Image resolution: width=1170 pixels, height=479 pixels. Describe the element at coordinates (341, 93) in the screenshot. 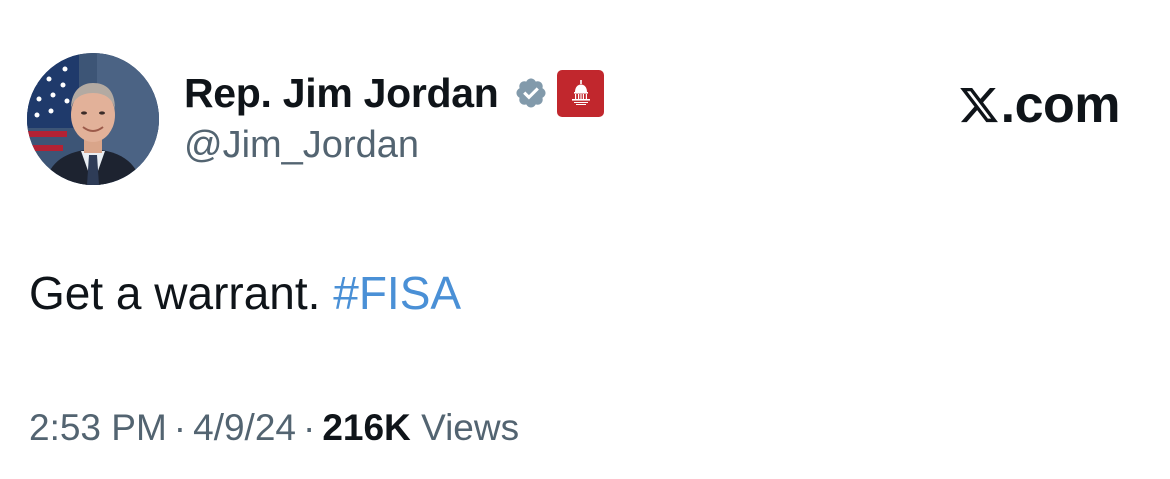

I see `author-display-name: Rep. Jim Jordan` at that location.